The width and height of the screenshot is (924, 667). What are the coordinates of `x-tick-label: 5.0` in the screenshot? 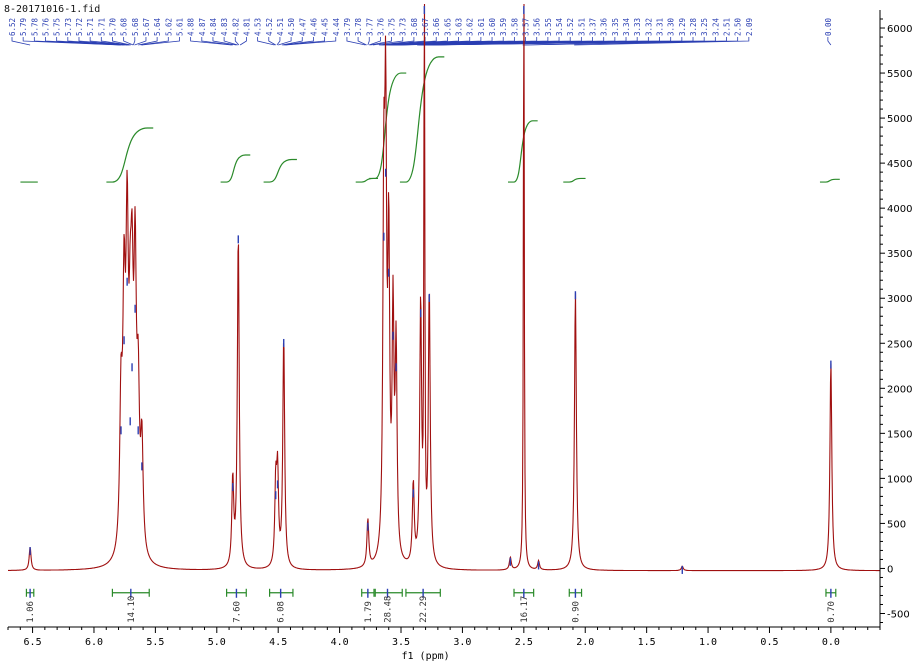 It's located at (217, 642).